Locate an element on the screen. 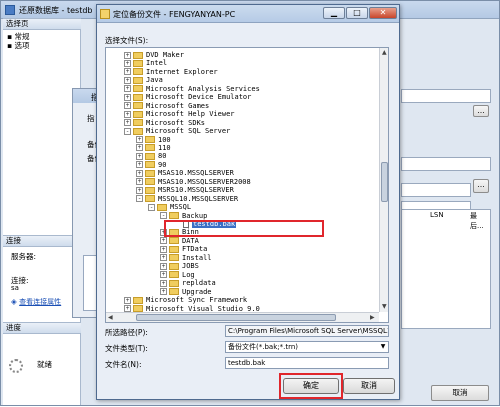 The image size is (500, 407). maximize-button: □ is located at coordinates (357, 13).